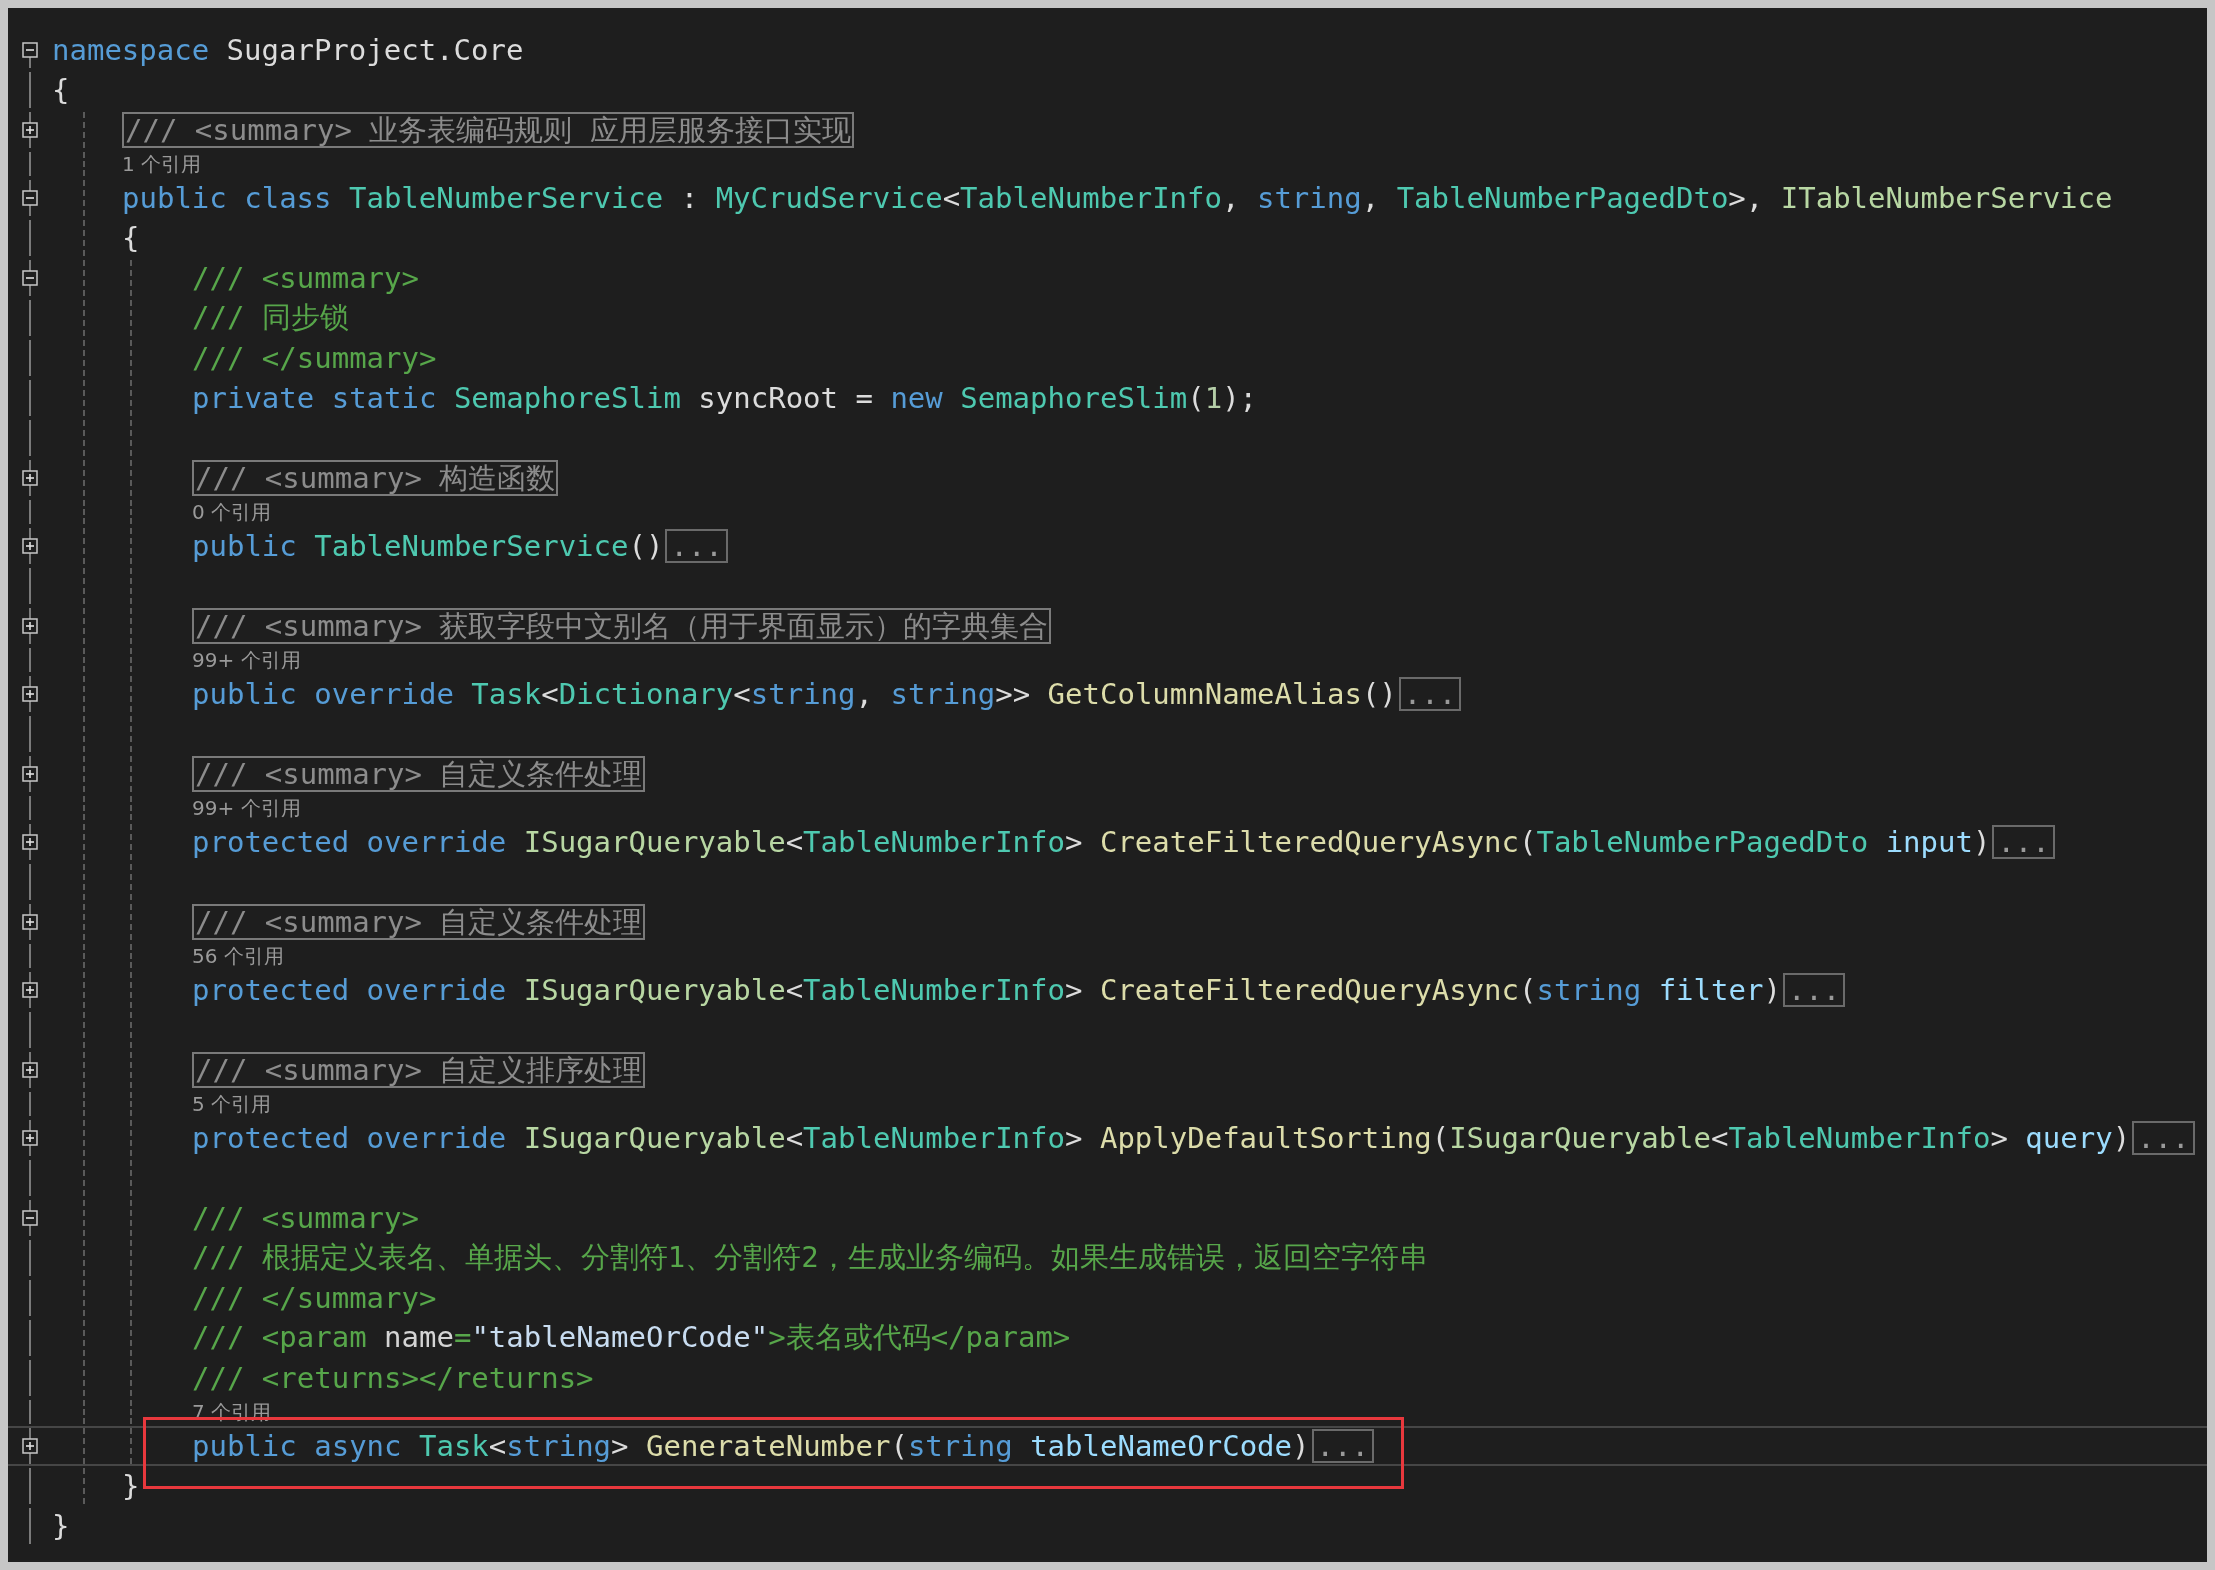 This screenshot has height=1570, width=2215. What do you see at coordinates (751, 1446) in the screenshot?
I see `code-line: public async Task<string> GenerateNumber(string tableNameOrCode)` at bounding box center [751, 1446].